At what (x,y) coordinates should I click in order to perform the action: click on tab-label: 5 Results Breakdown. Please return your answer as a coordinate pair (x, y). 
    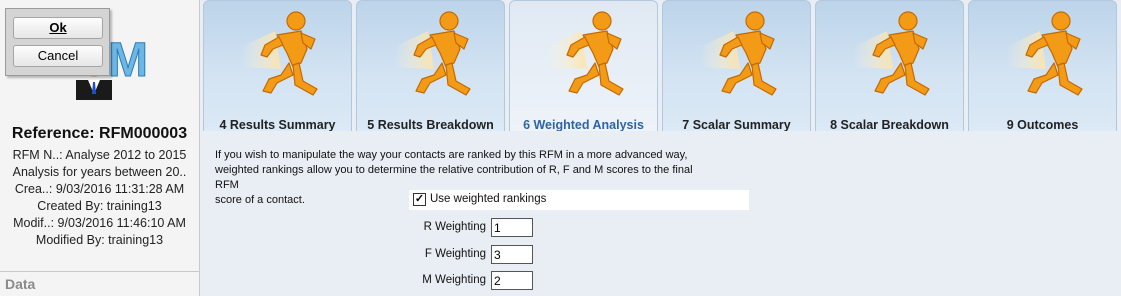
    Looking at the image, I should click on (430, 125).